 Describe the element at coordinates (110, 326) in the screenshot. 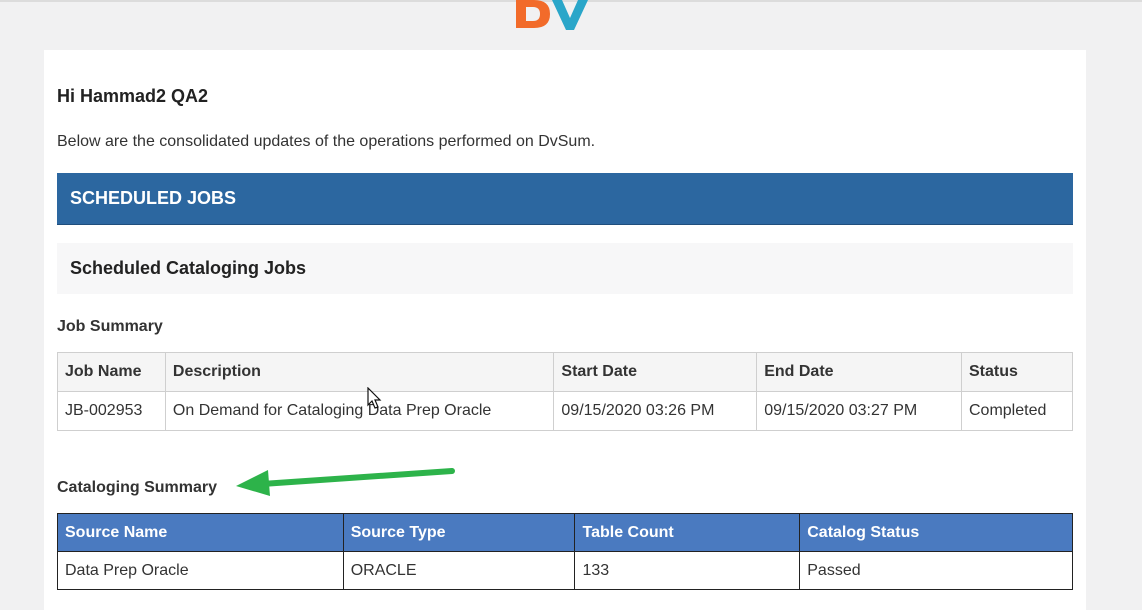

I see `job-summary-label: Job Summary` at that location.